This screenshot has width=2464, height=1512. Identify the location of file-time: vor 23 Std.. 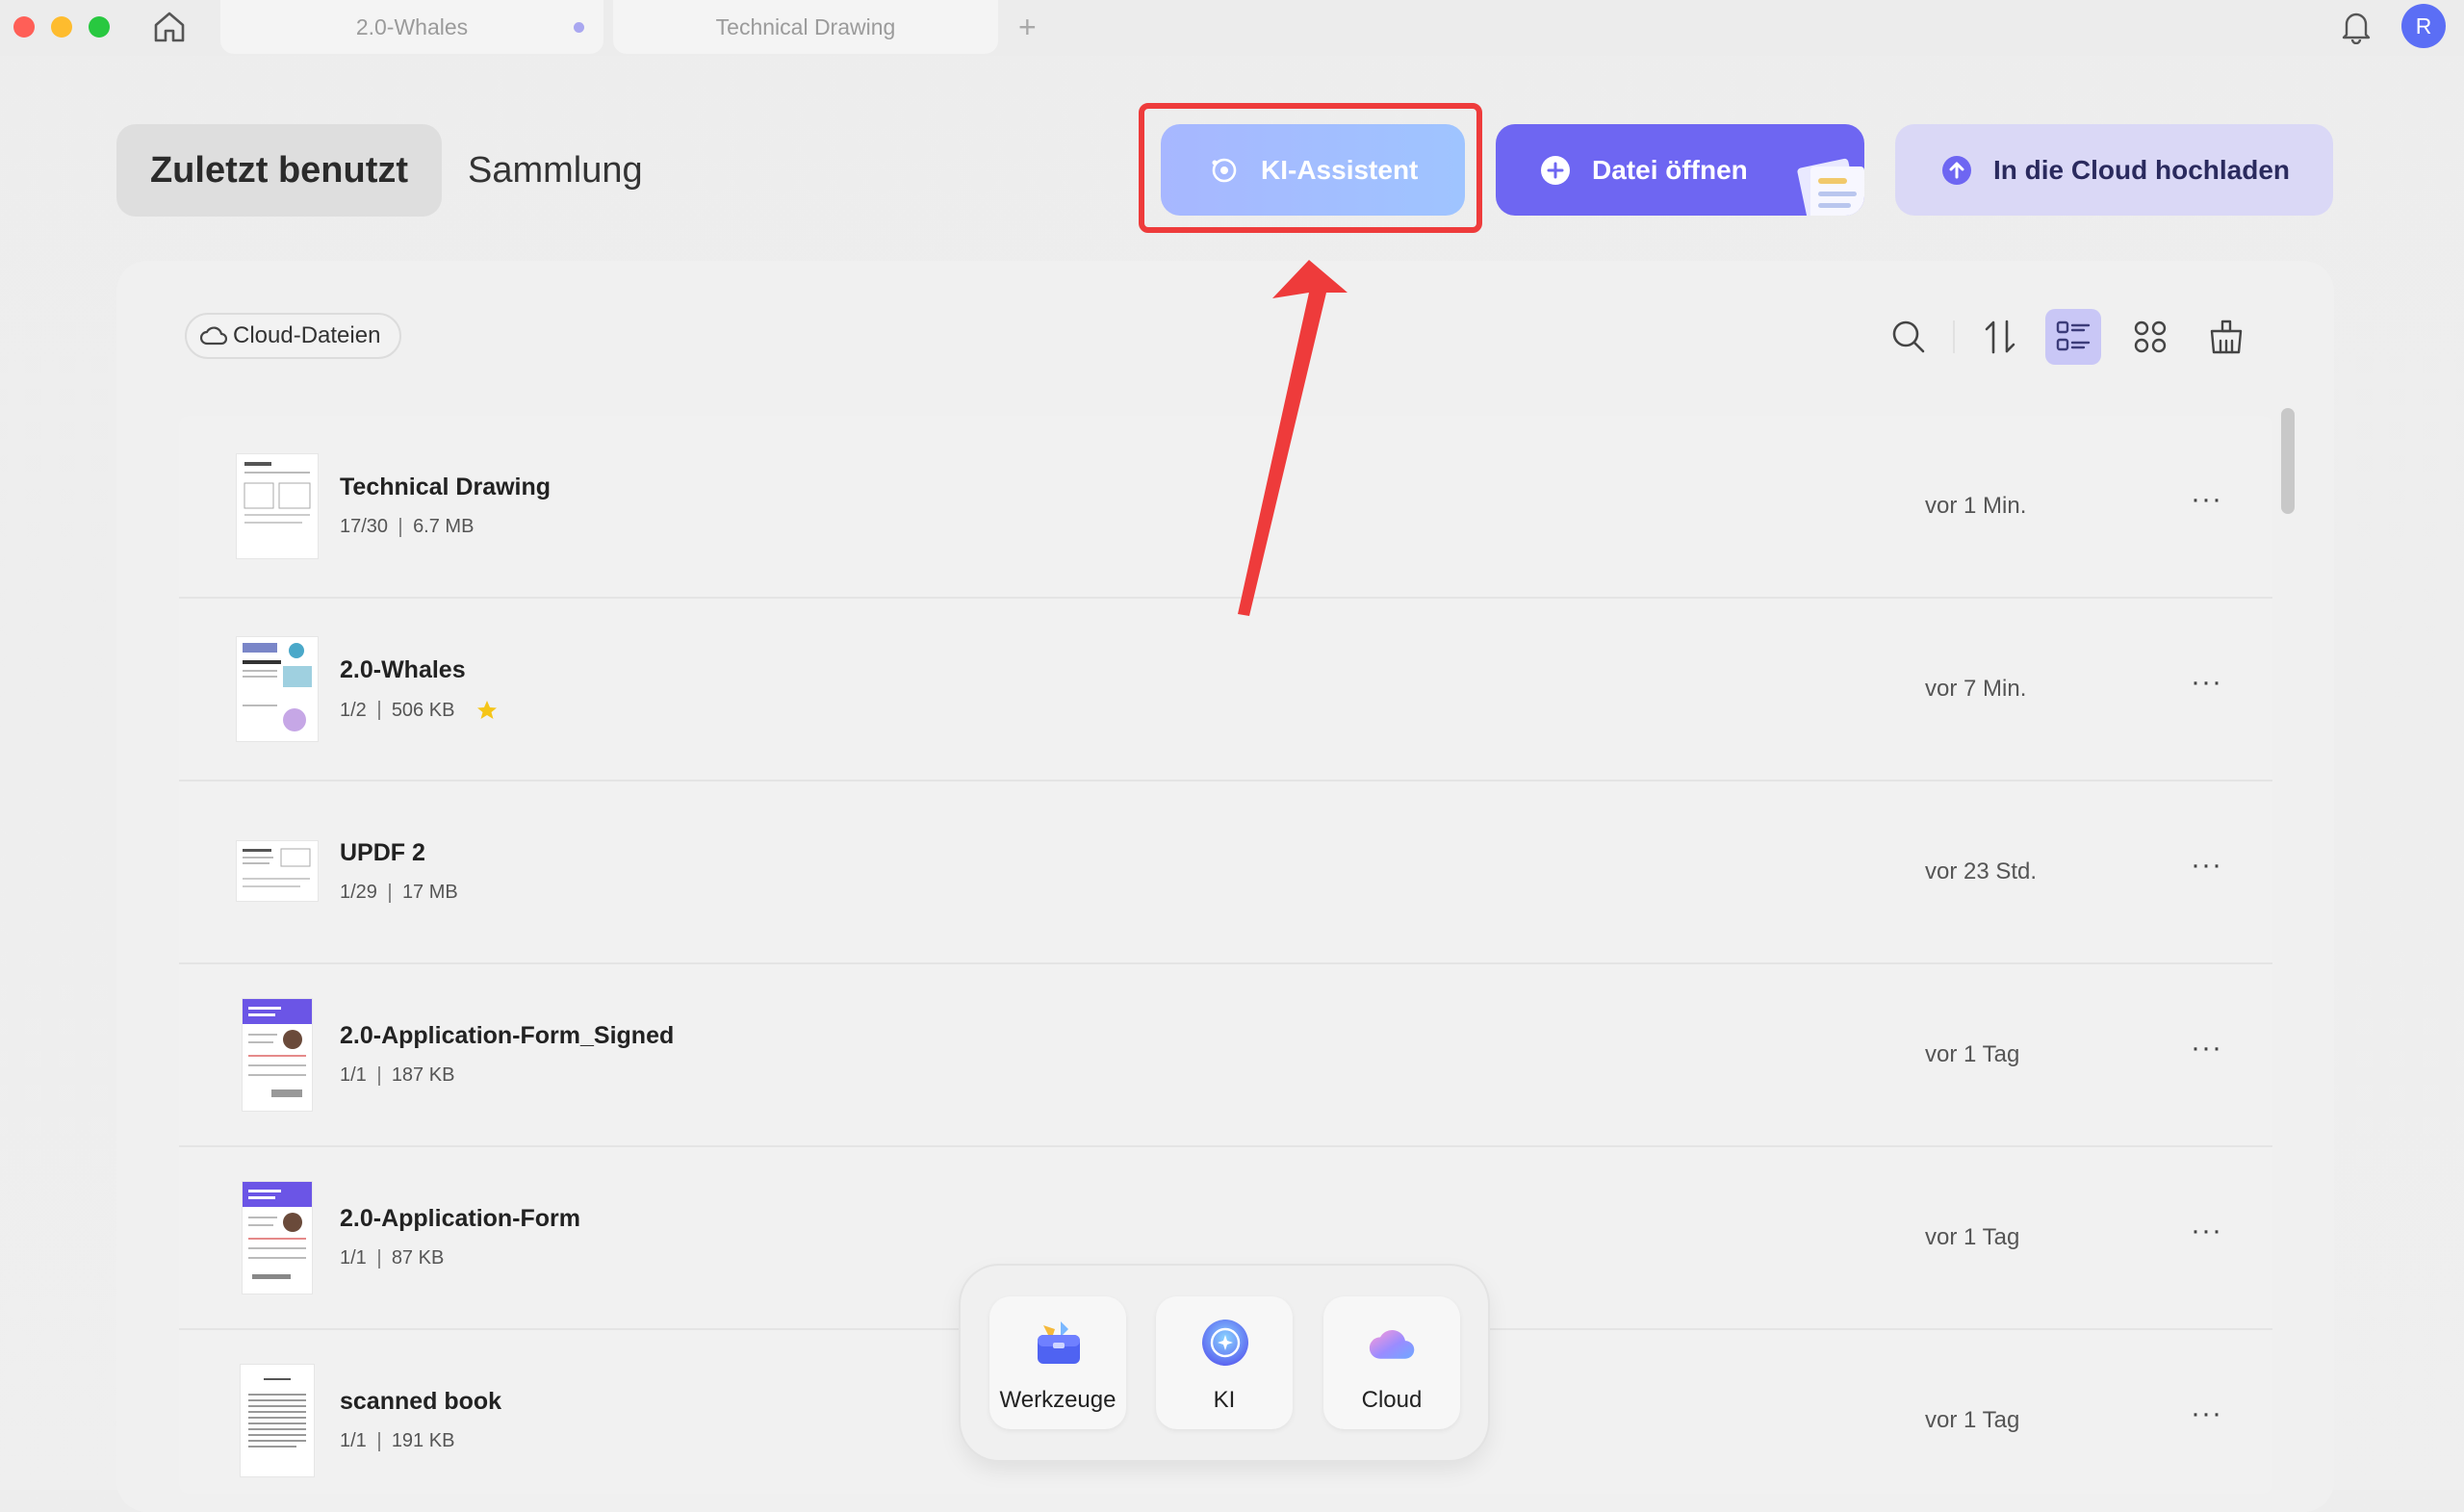
(1981, 871).